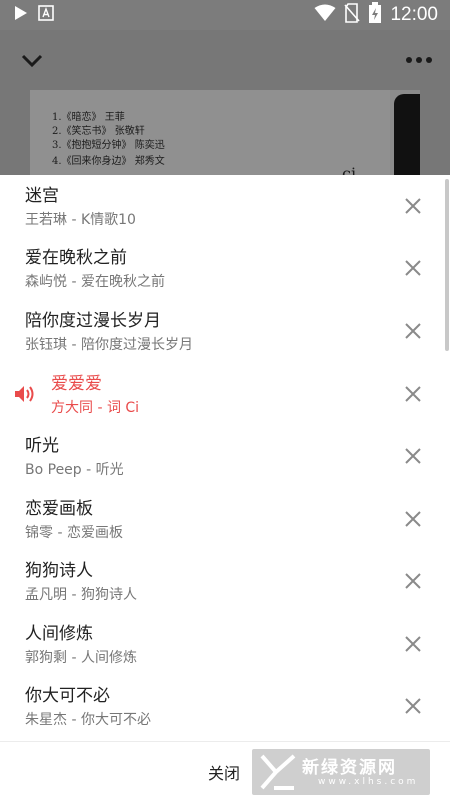 Image resolution: width=450 pixels, height=800 pixels. Describe the element at coordinates (25, 394) in the screenshot. I see `speaker-icon` at that location.